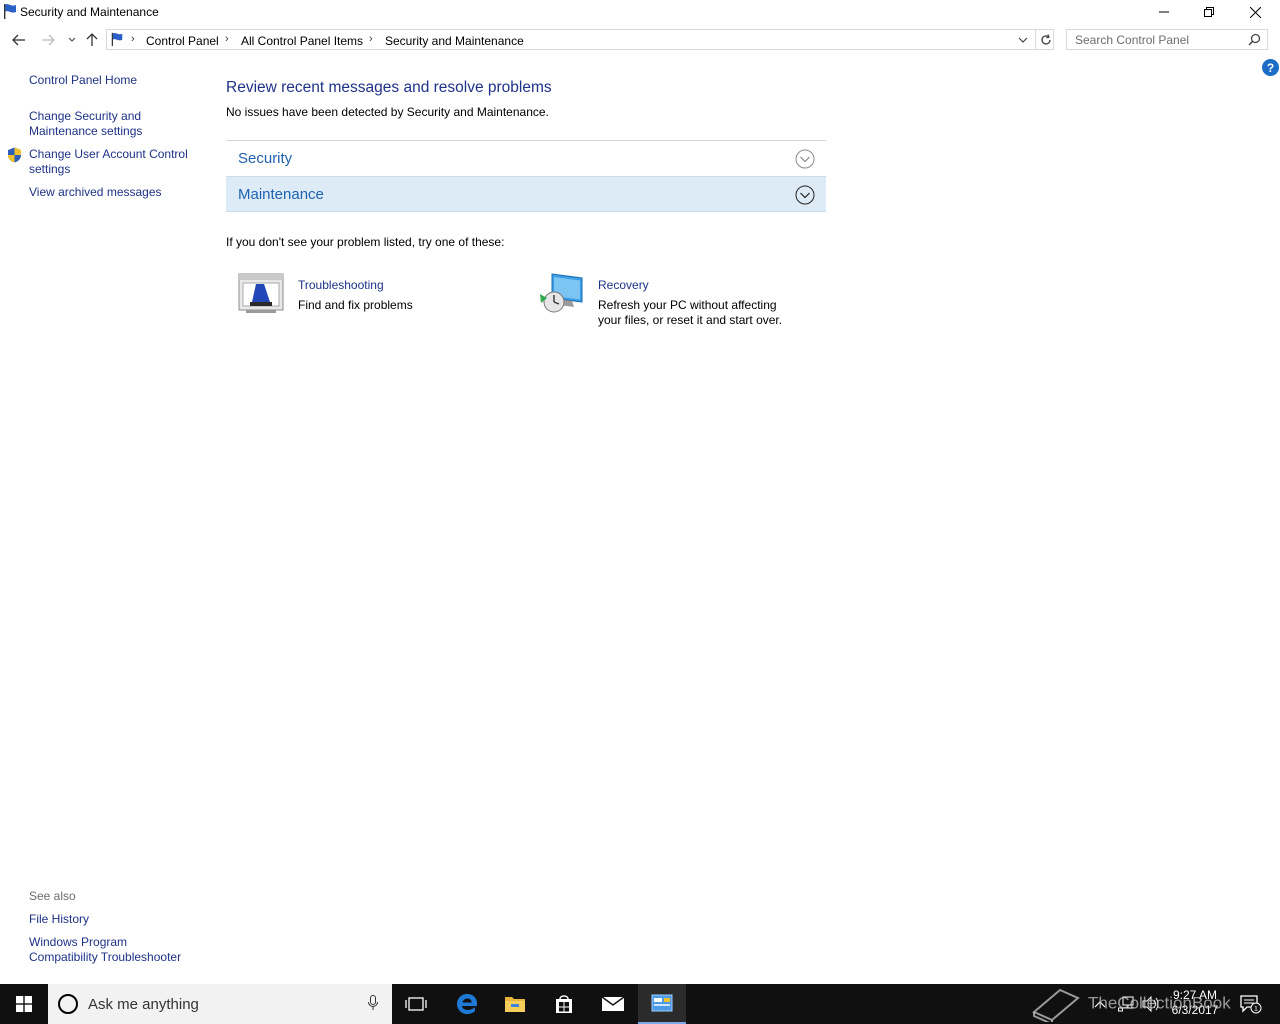  Describe the element at coordinates (265, 158) in the screenshot. I see `security-section-label: Security` at that location.